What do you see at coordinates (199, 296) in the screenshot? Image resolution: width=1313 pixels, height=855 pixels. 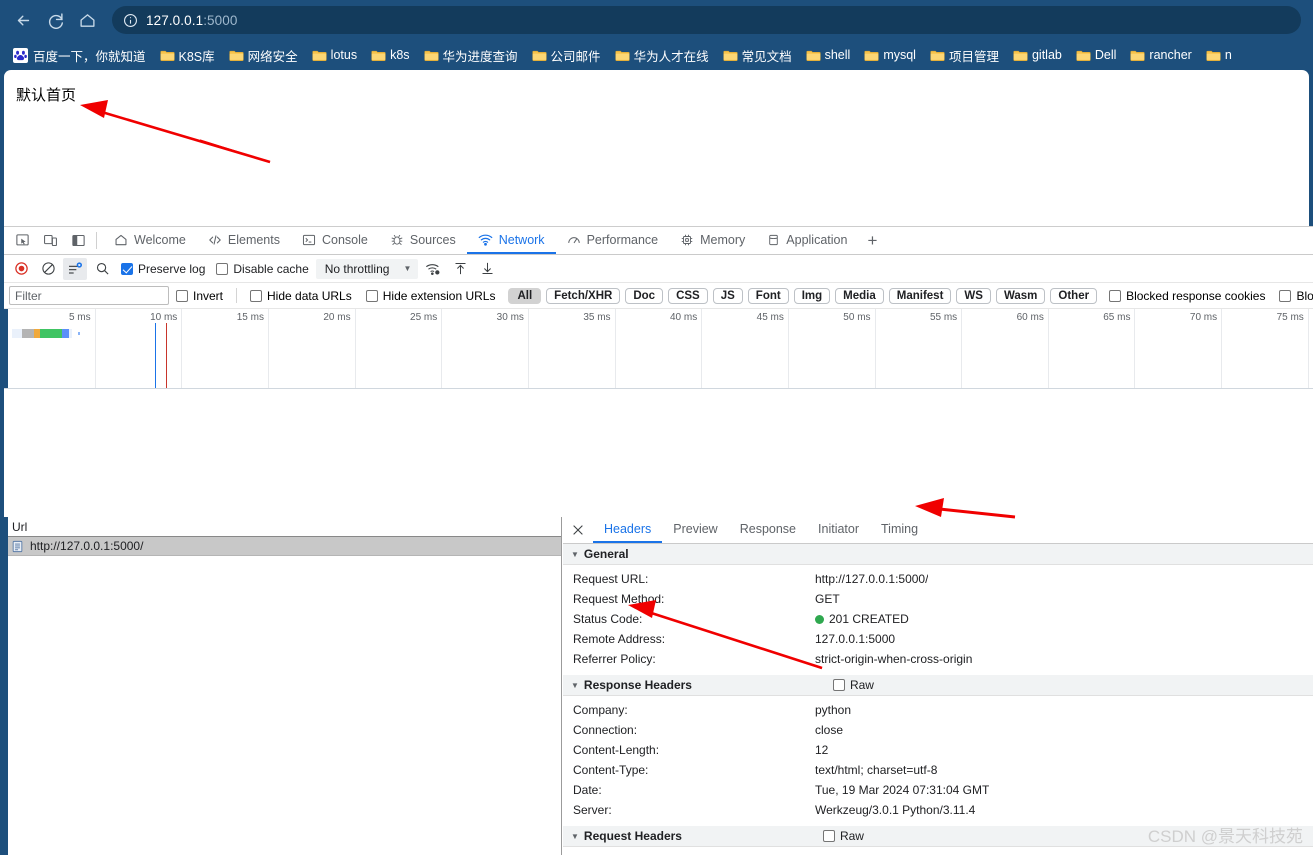 I see `invert-toggle: Invert` at bounding box center [199, 296].